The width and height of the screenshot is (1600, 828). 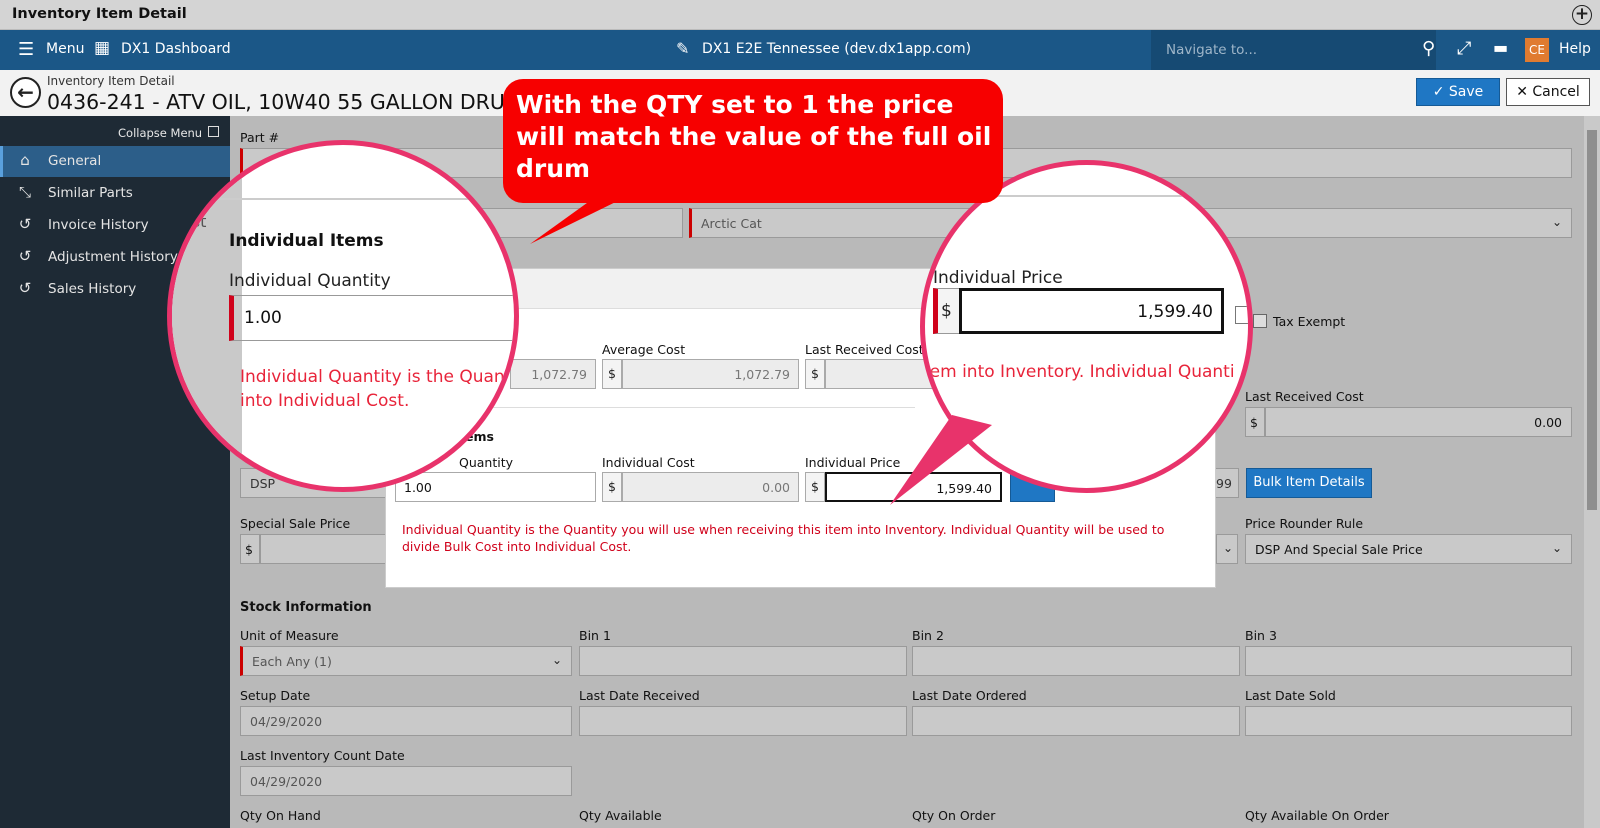 I want to click on bin2-label: Bin 2, so click(x=928, y=635).